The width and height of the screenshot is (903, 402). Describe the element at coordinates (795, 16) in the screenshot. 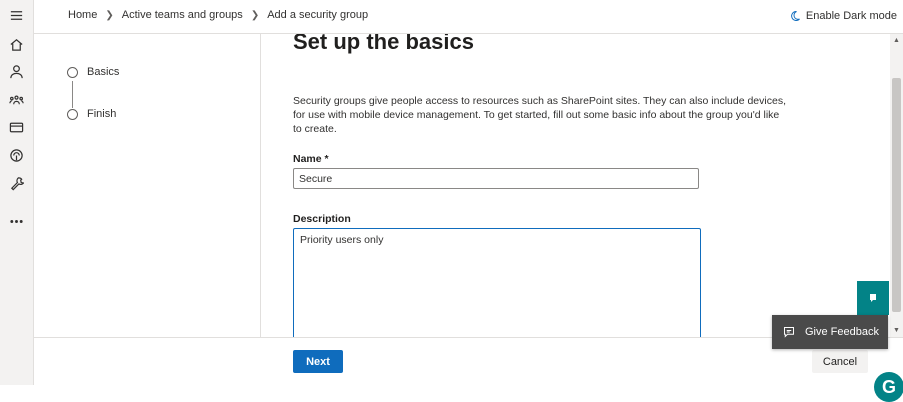

I see `moon-icon` at that location.